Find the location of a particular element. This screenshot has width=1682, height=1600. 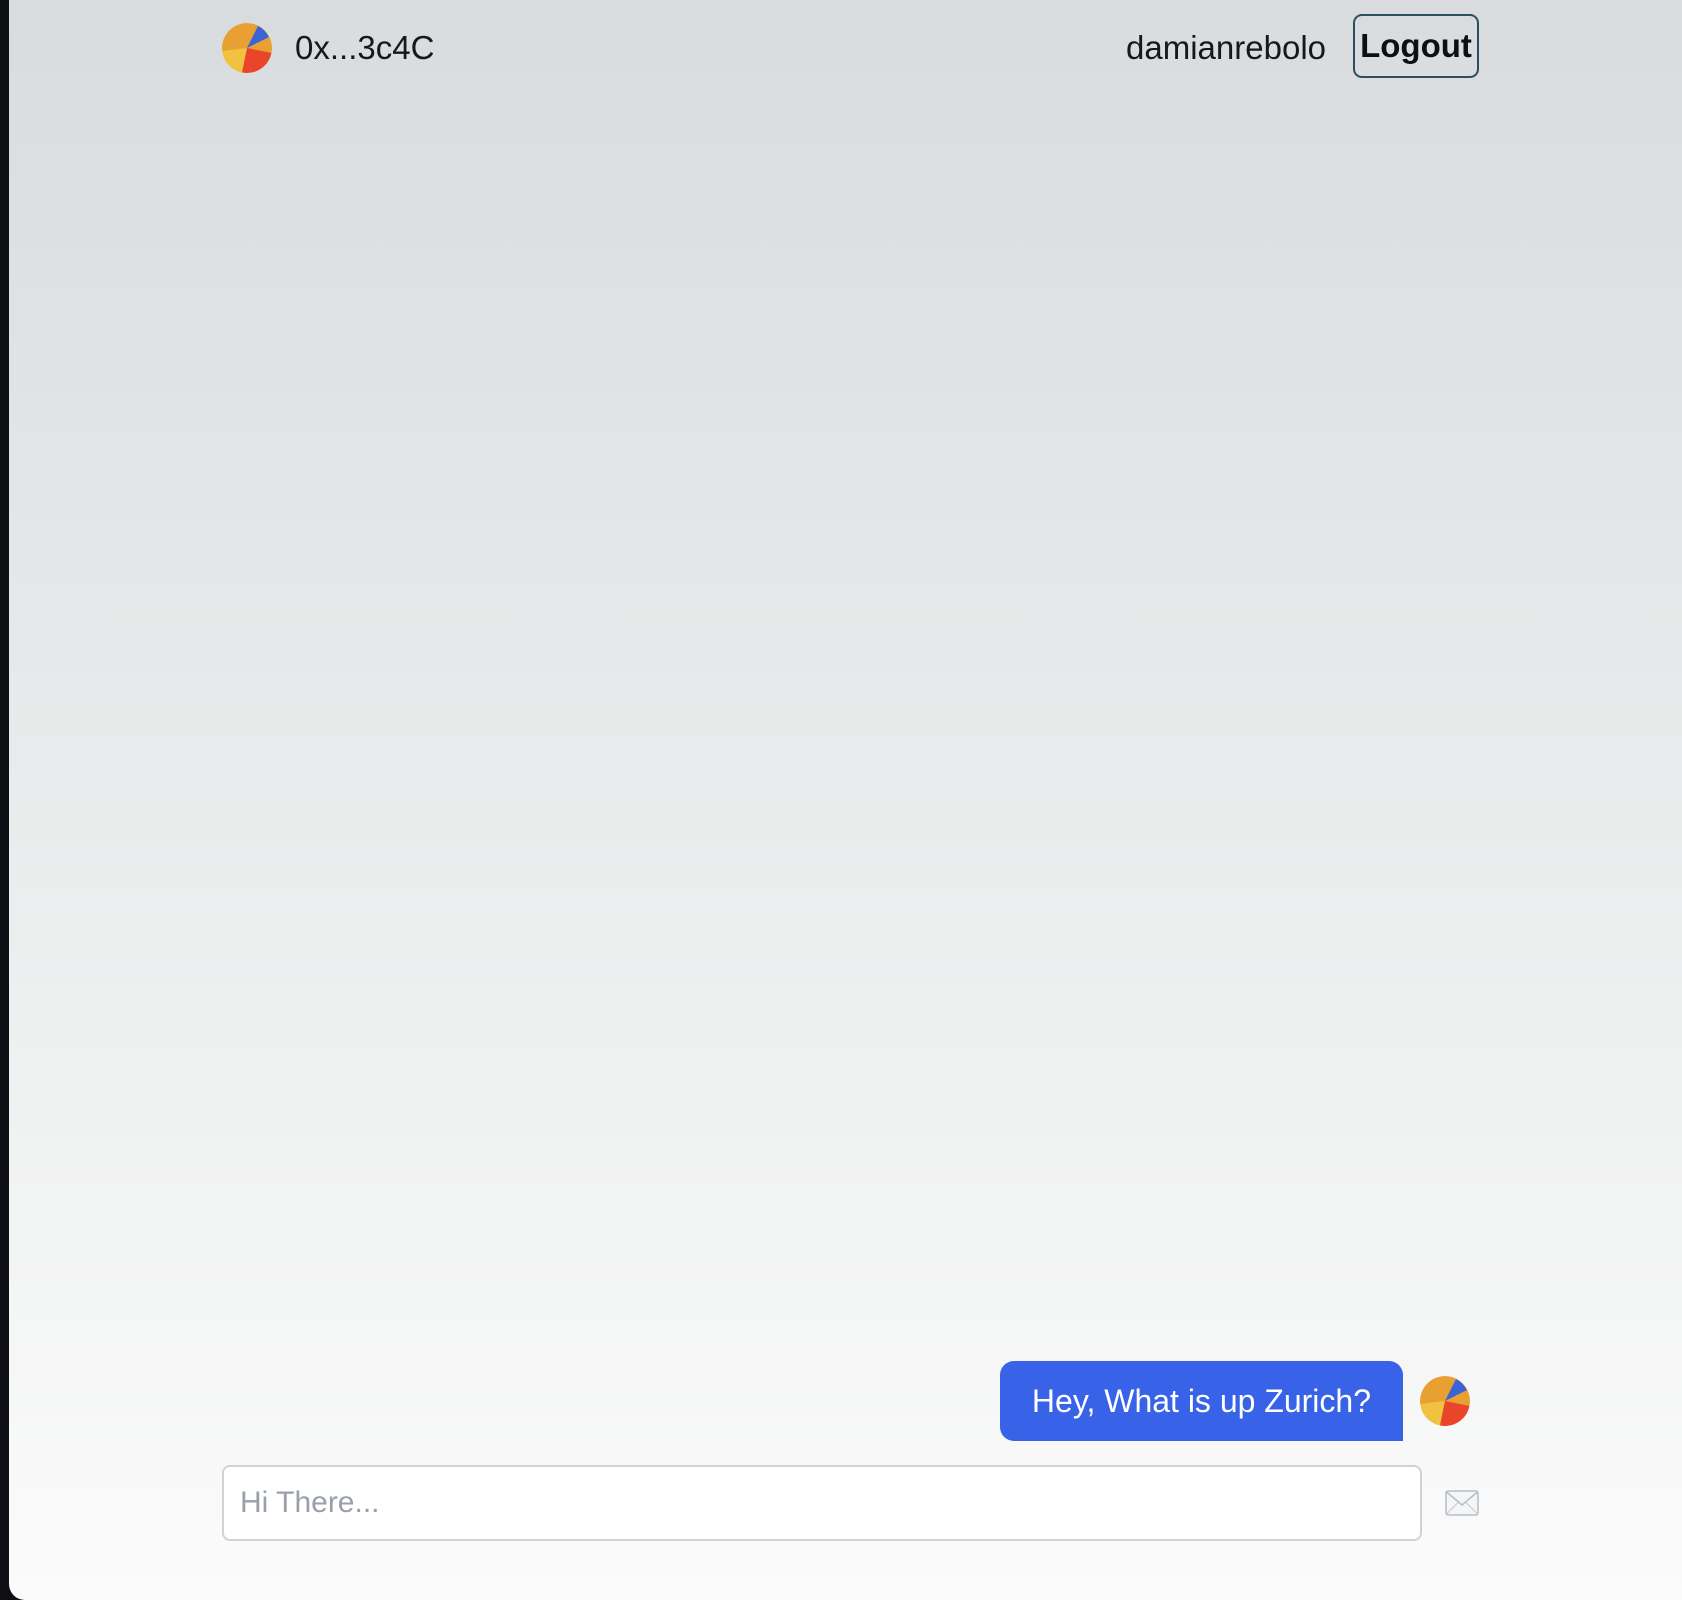

username: damianrebolo is located at coordinates (1226, 47).